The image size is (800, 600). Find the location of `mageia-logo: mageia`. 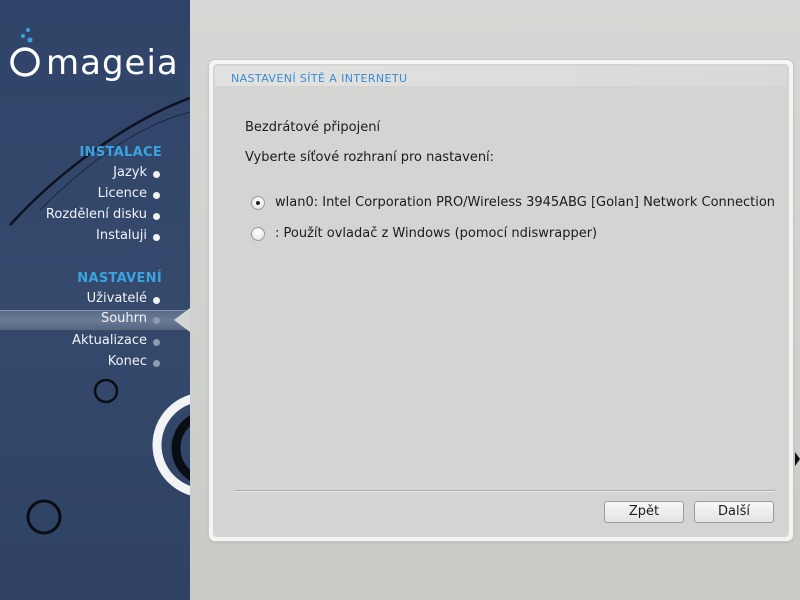

mageia-logo: mageia is located at coordinates (98, 56).